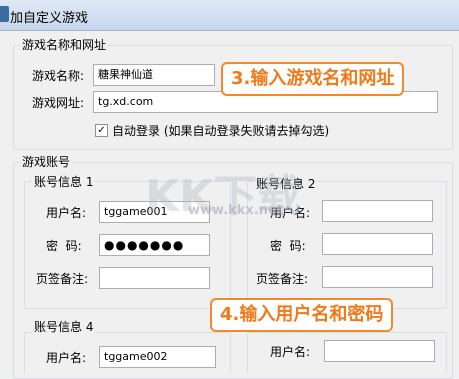  Describe the element at coordinates (101, 130) in the screenshot. I see `autologin-checkbox: ✓` at that location.